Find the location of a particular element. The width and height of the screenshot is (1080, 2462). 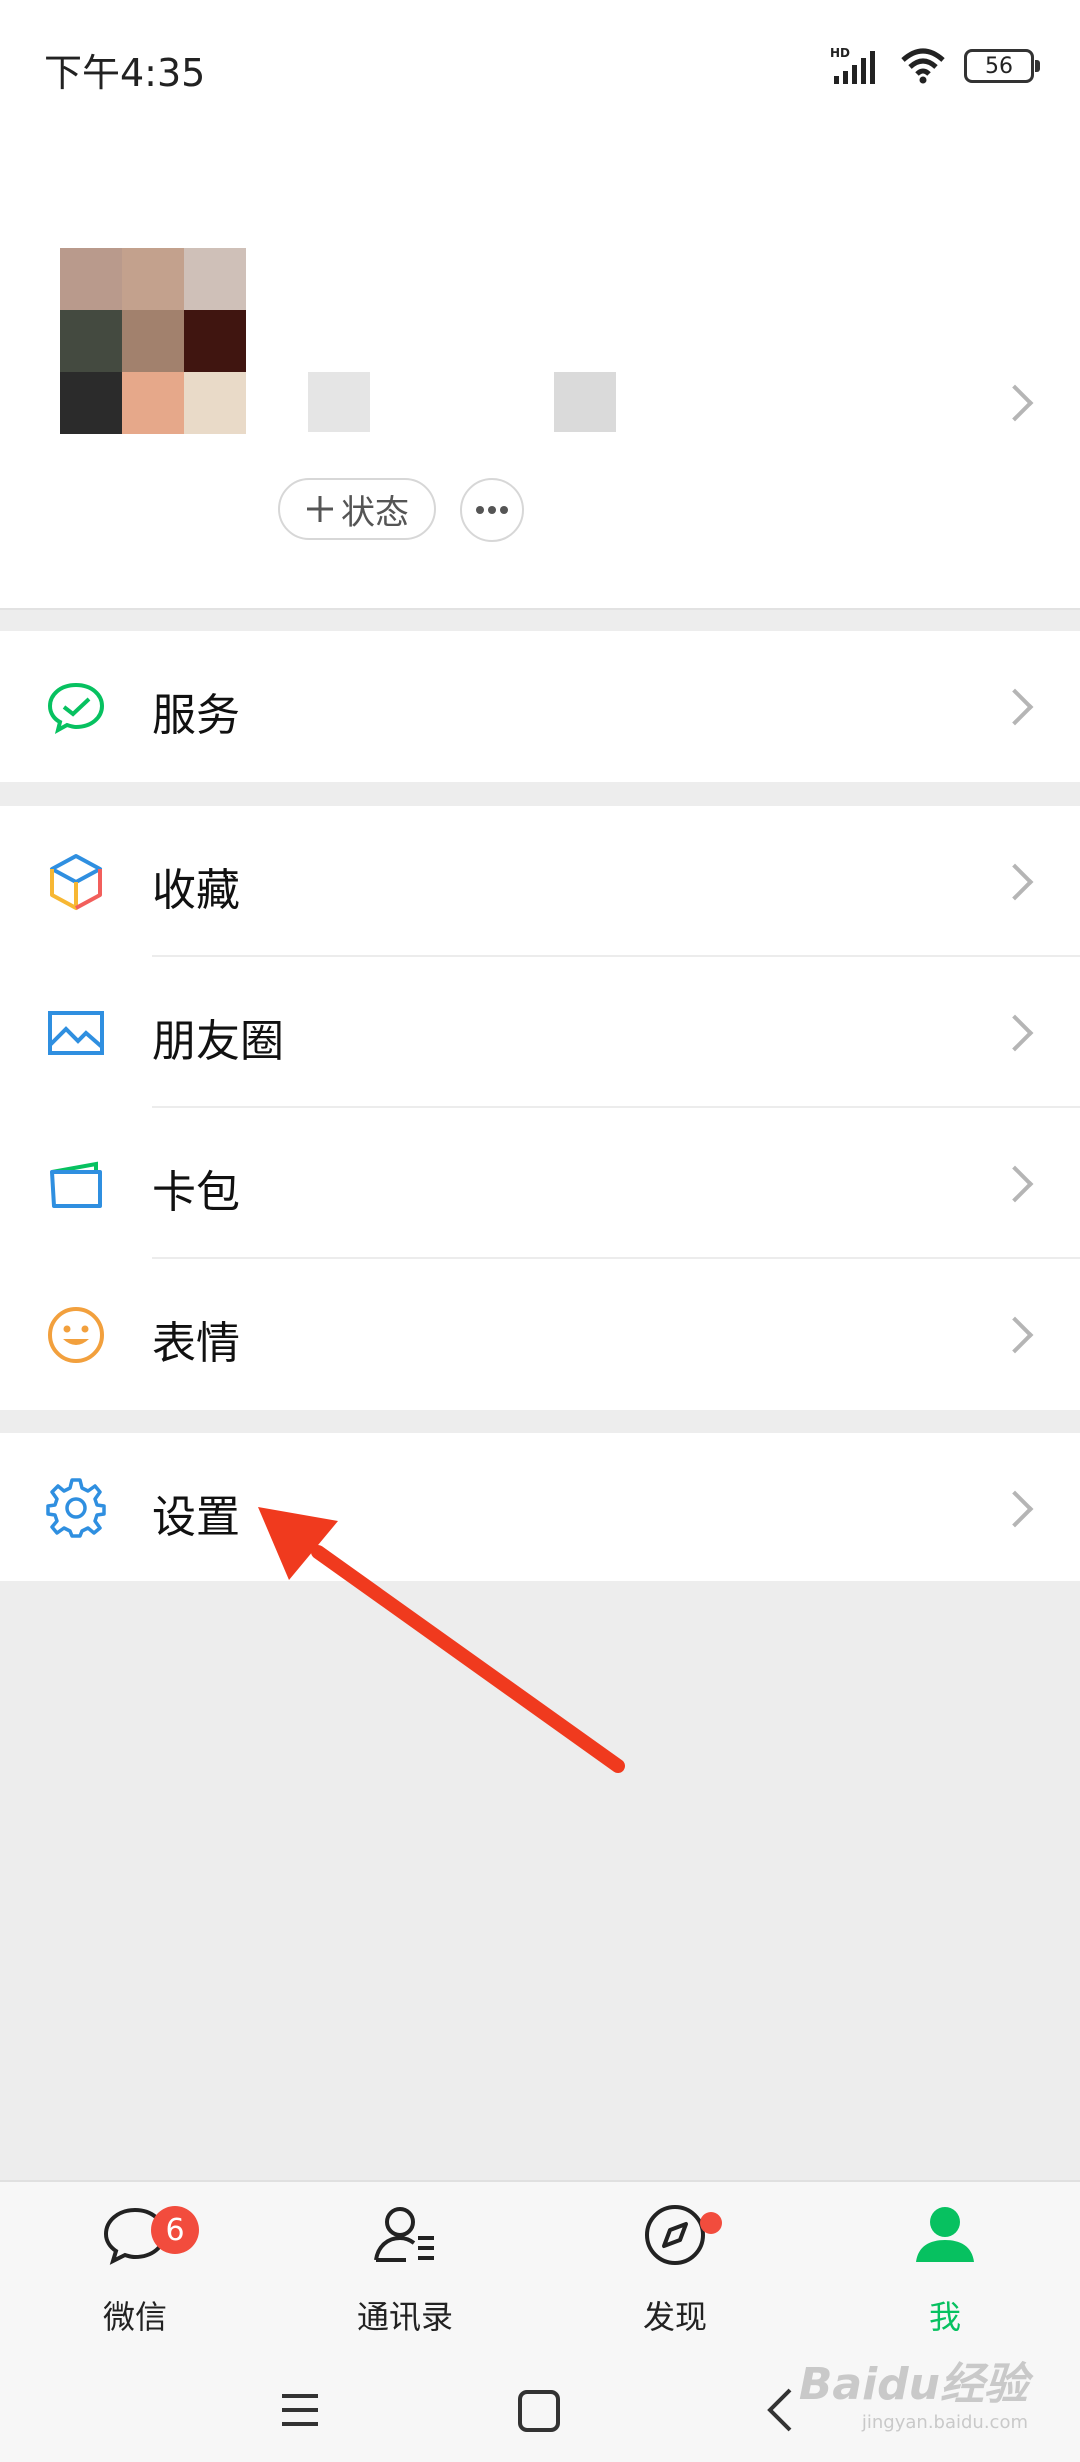

person-icon is located at coordinates (945, 2234).